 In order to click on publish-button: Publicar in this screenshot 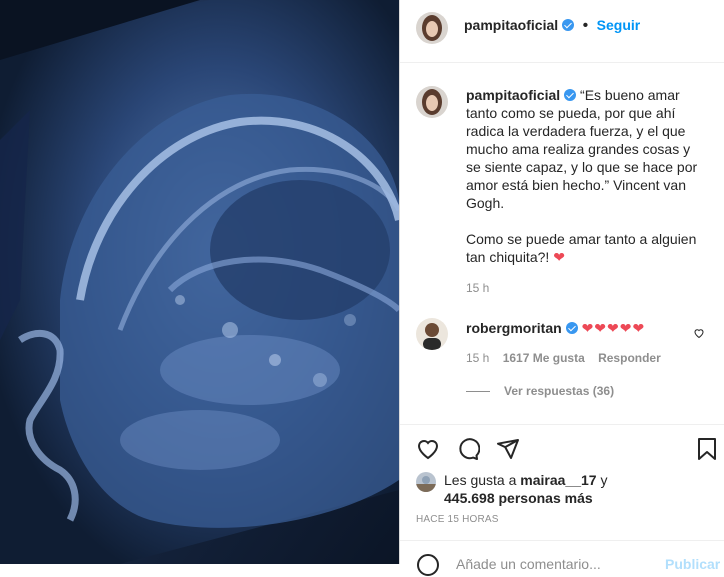, I will do `click(692, 564)`.